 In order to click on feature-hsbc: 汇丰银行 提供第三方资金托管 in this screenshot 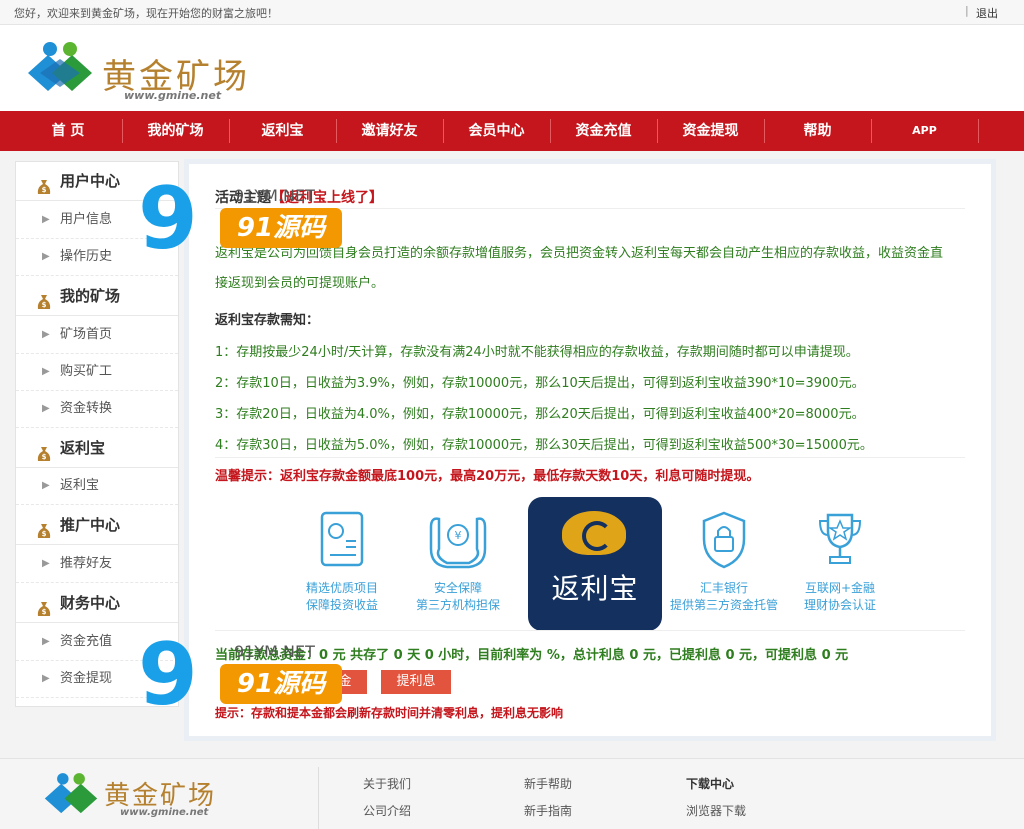, I will do `click(724, 561)`.